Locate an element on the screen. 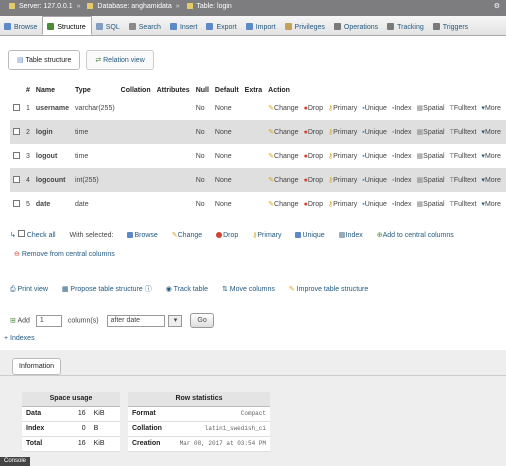 The image size is (506, 466). bulk-add-central-button: ⊕Add to central columns is located at coordinates (415, 235).